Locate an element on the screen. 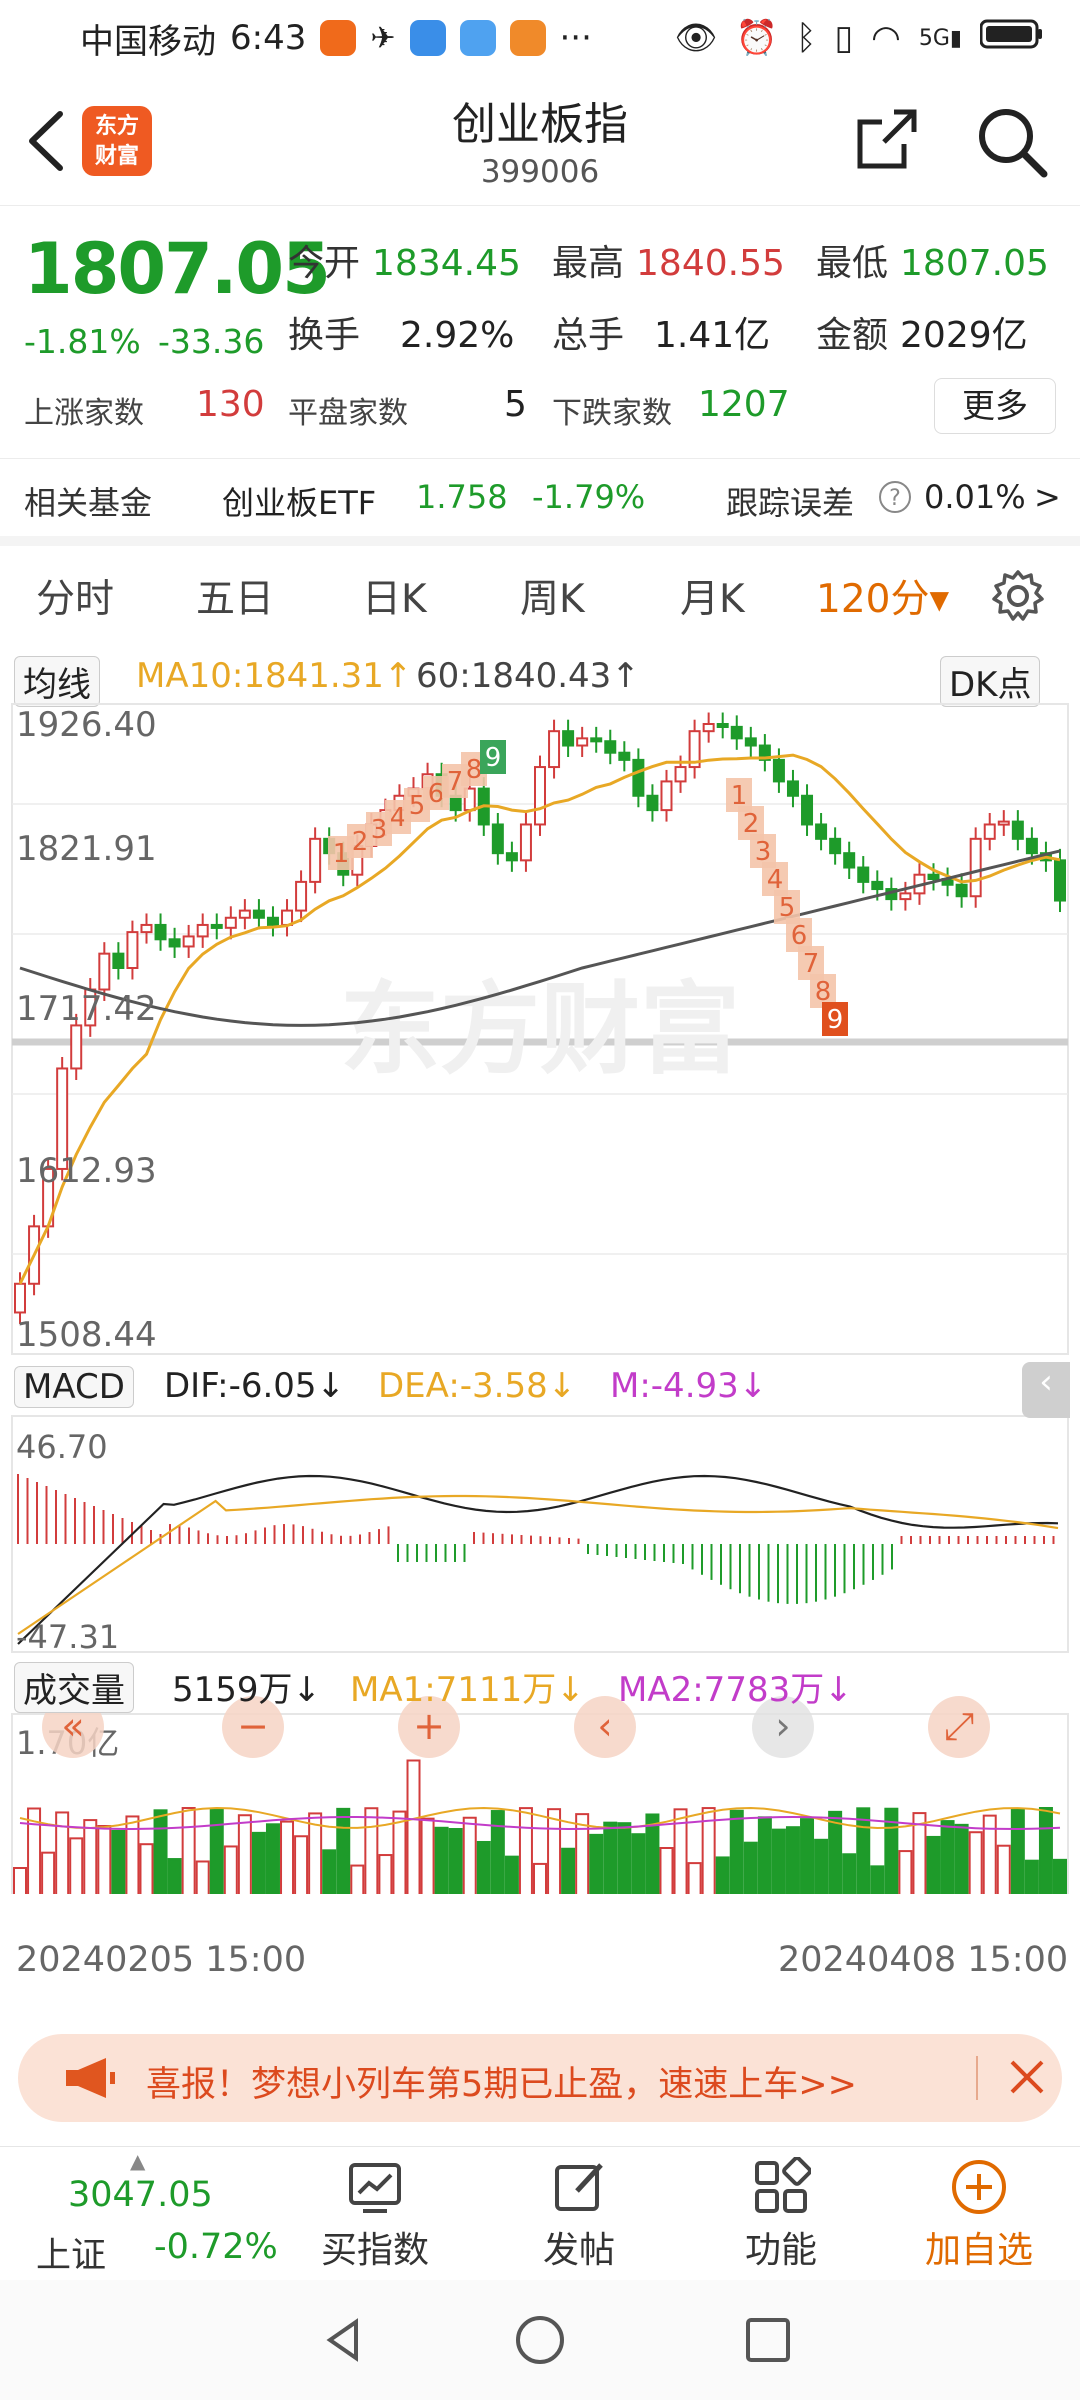 This screenshot has height=2400, width=1080. search-icon is located at coordinates (1013, 143).